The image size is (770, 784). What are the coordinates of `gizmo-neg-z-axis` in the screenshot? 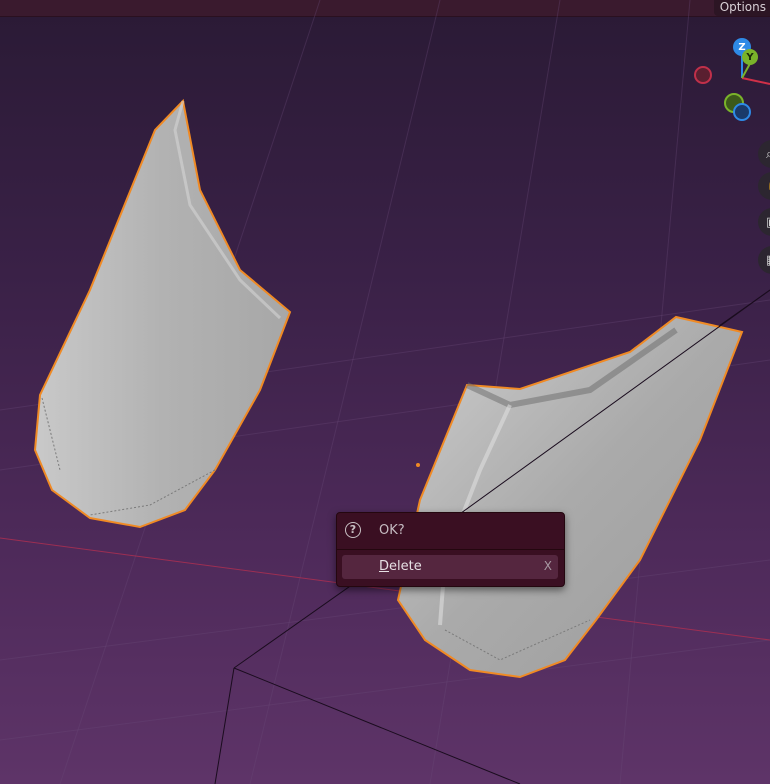 It's located at (742, 112).